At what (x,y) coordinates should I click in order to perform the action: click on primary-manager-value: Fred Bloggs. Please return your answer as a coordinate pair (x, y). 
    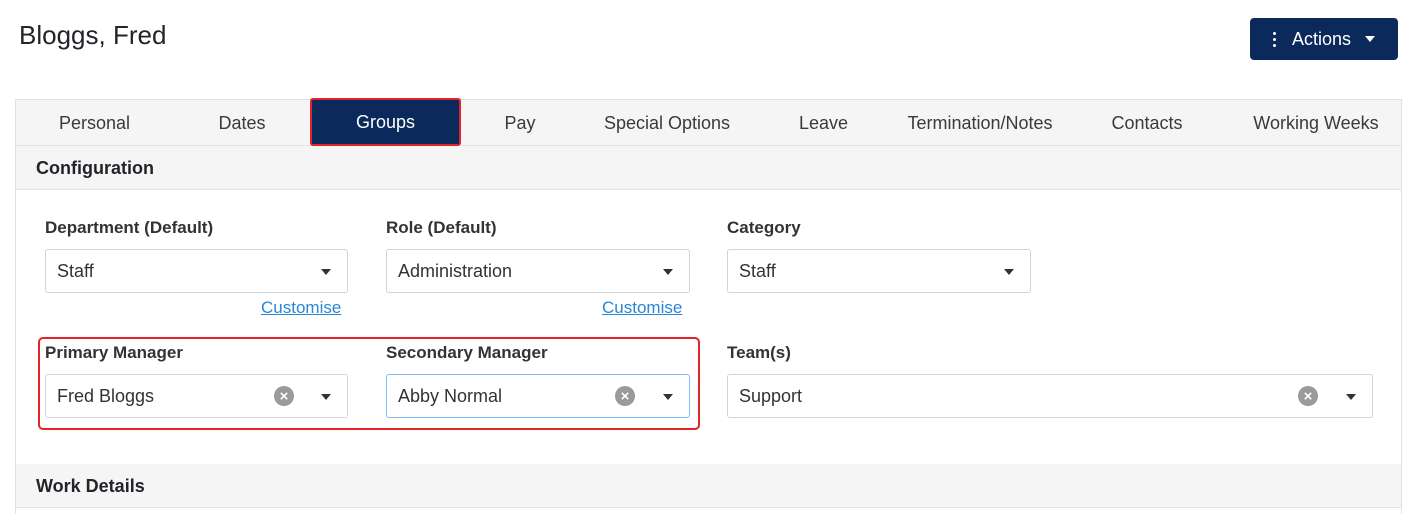
    Looking at the image, I should click on (106, 396).